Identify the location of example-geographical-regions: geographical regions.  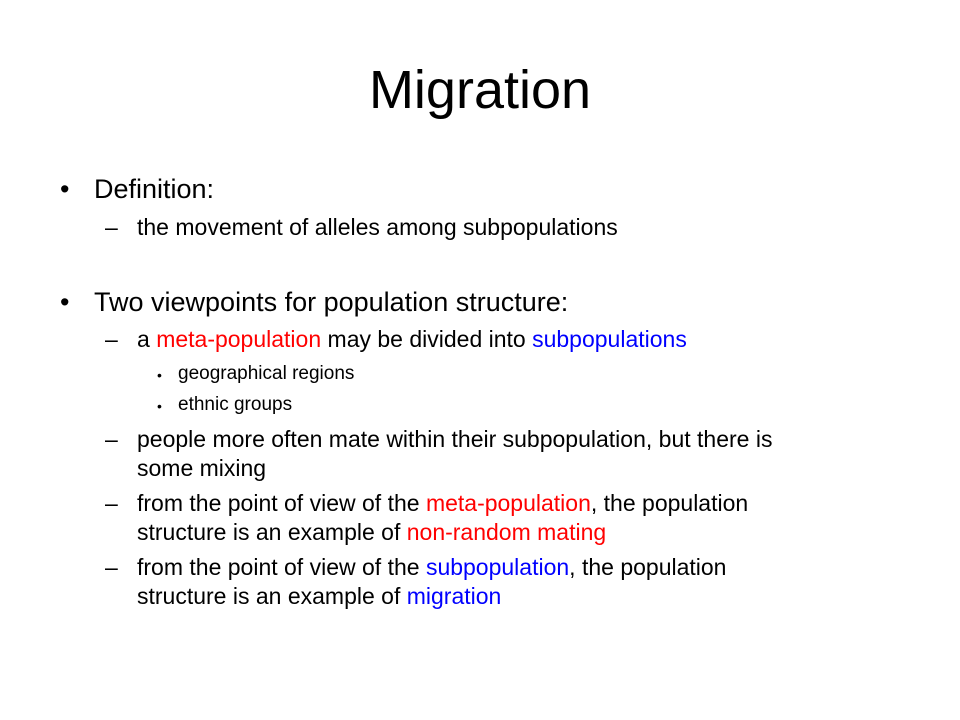
(266, 373).